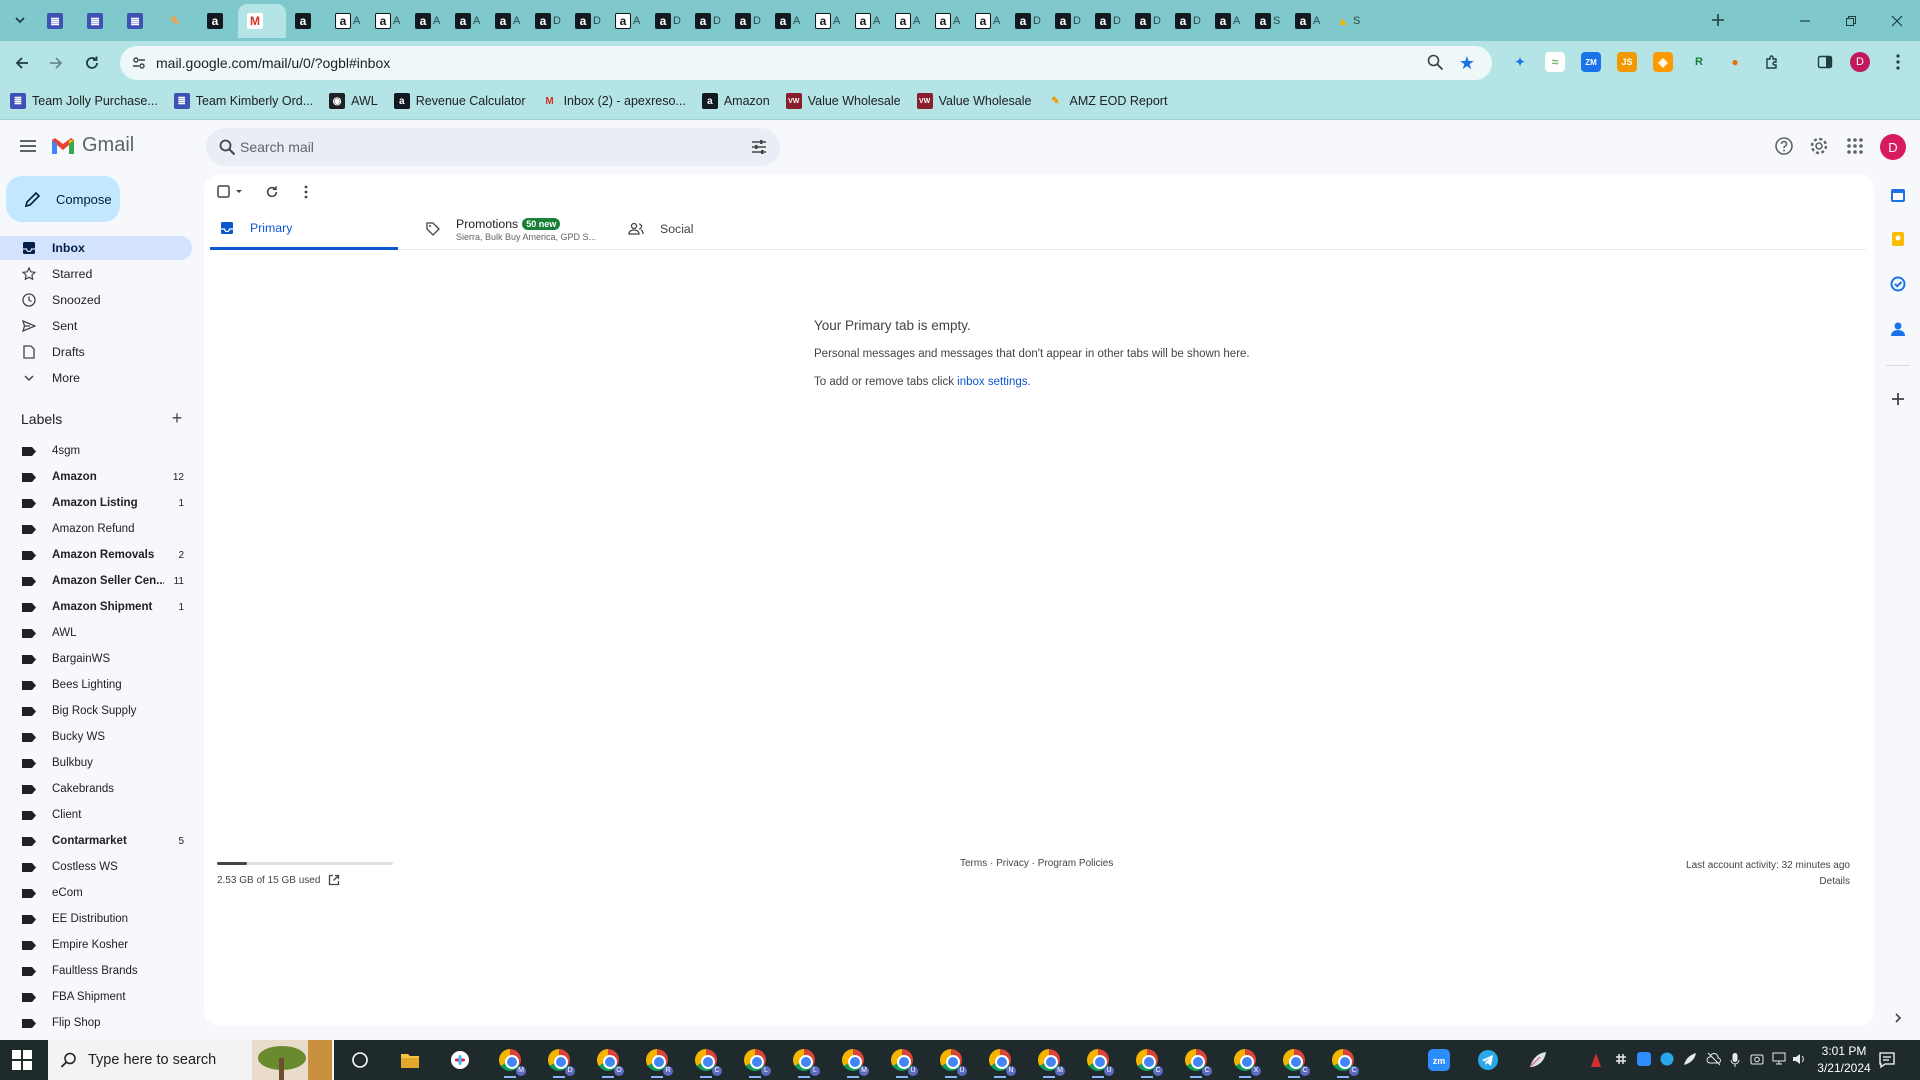  I want to click on label-item: Faultless Brands, so click(96, 971).